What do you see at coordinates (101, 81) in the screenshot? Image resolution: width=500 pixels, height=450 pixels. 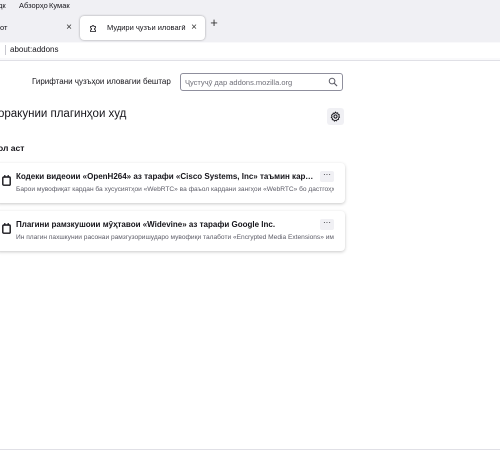 I see `find-more-label: Гирифтани ҷузъҳои иловагии бештар` at bounding box center [101, 81].